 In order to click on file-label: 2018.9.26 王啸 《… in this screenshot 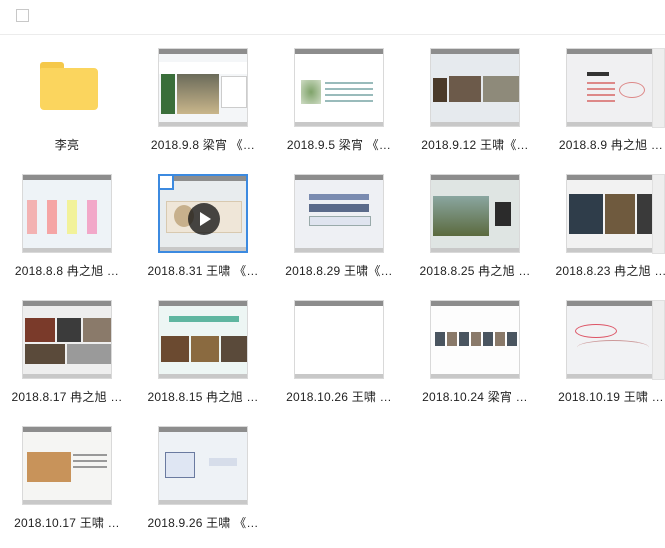, I will do `click(203, 523)`.